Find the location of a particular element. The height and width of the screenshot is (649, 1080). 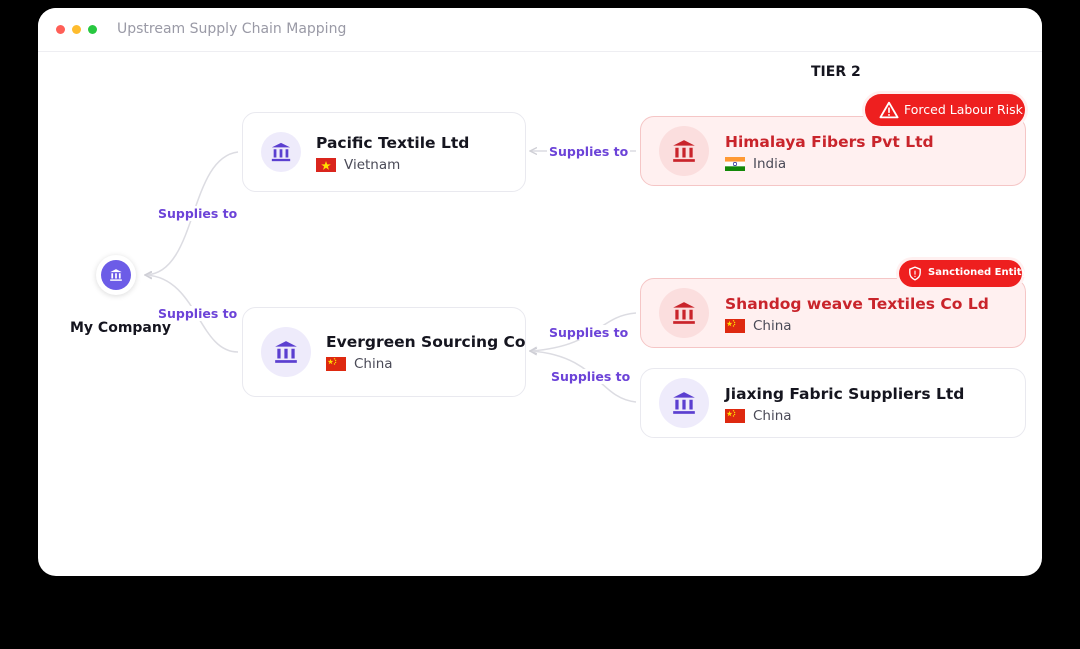

warning-triangle-icon is located at coordinates (889, 110).